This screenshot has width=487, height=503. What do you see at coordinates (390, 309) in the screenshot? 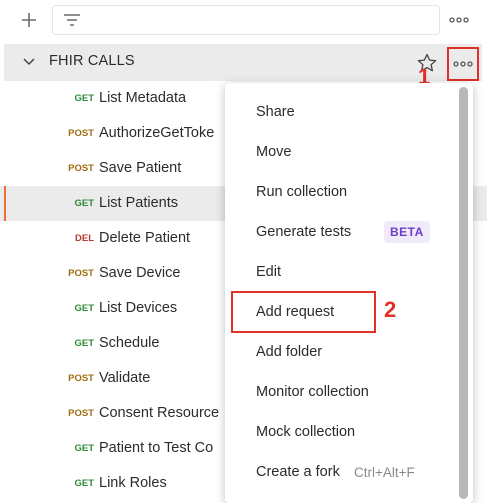
I see `step-2-annotation: 2` at bounding box center [390, 309].